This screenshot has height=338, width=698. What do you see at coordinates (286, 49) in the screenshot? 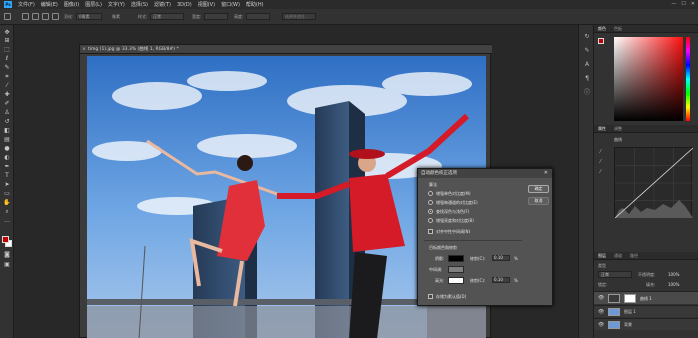
I see `document-tab: × timg (1).jpg @ 33.3% (曲线 1, RGB/8#) *` at bounding box center [286, 49].